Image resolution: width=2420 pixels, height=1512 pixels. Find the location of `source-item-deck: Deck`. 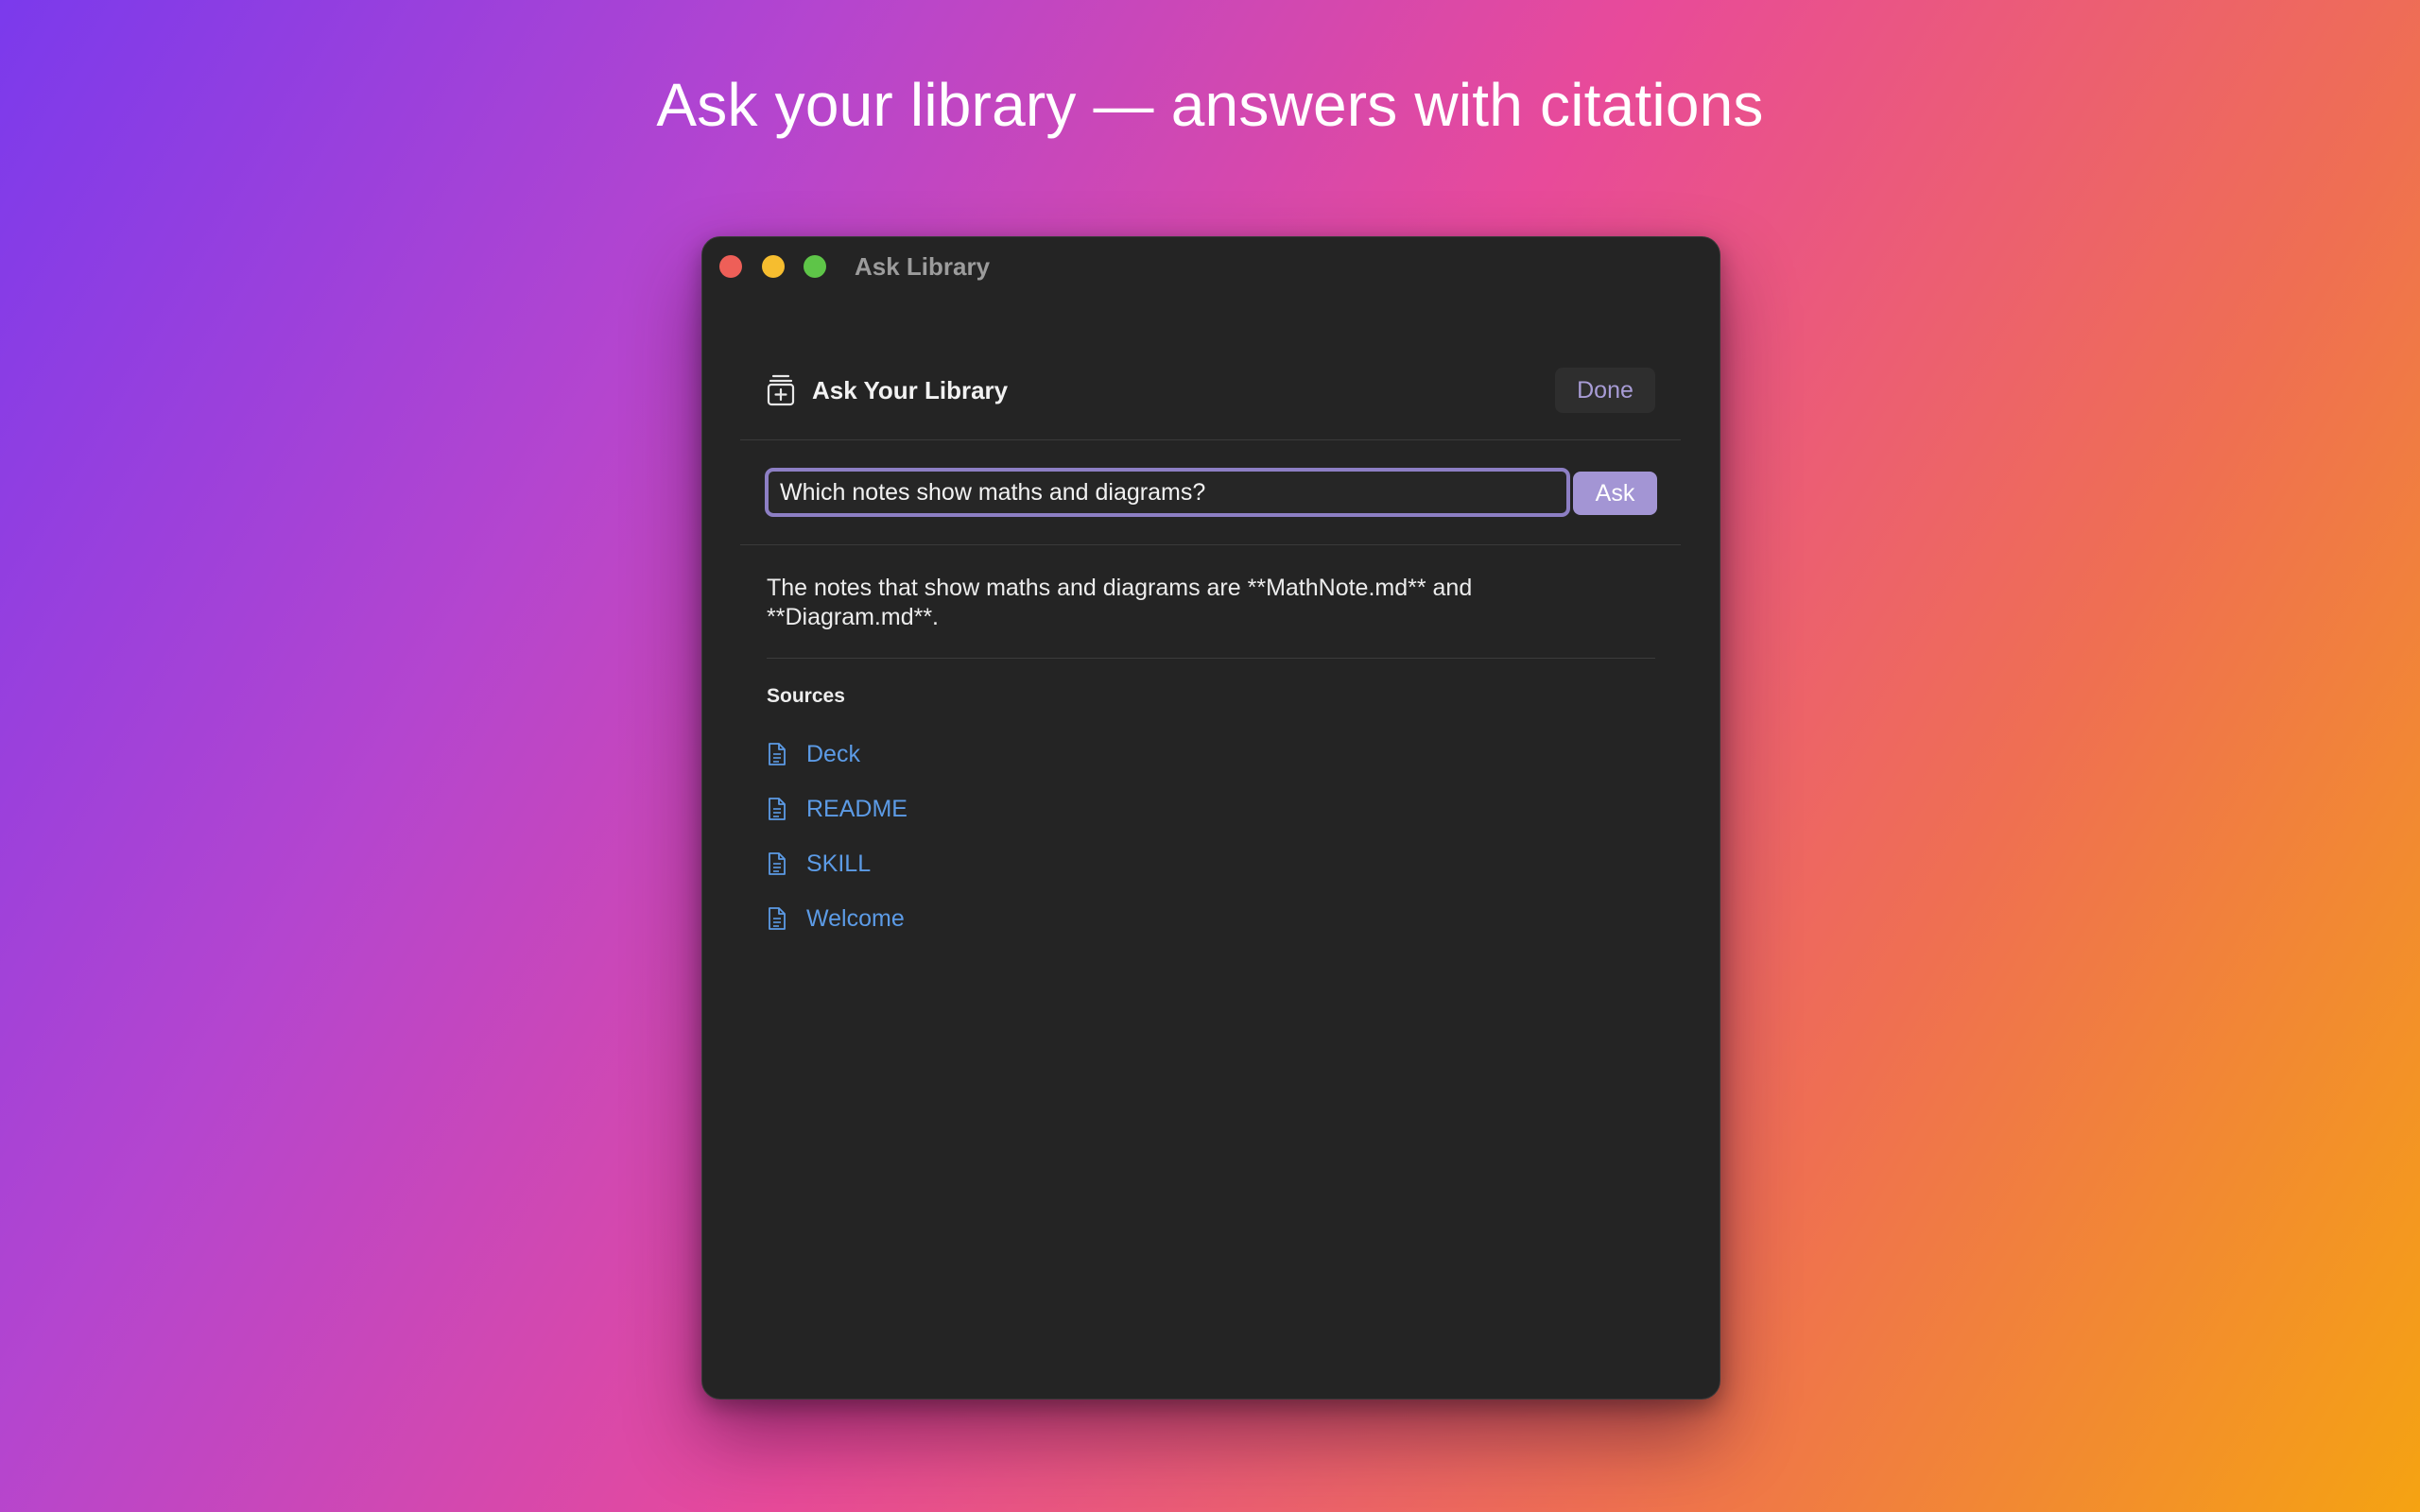

source-item-deck: Deck is located at coordinates (838, 754).